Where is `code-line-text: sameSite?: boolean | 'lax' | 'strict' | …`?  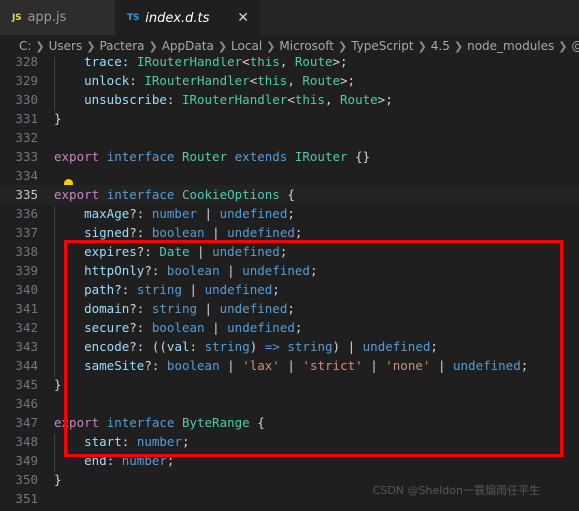
code-line-text: sameSite?: boolean | 'lax' | 'strict' | … is located at coordinates (315, 367).